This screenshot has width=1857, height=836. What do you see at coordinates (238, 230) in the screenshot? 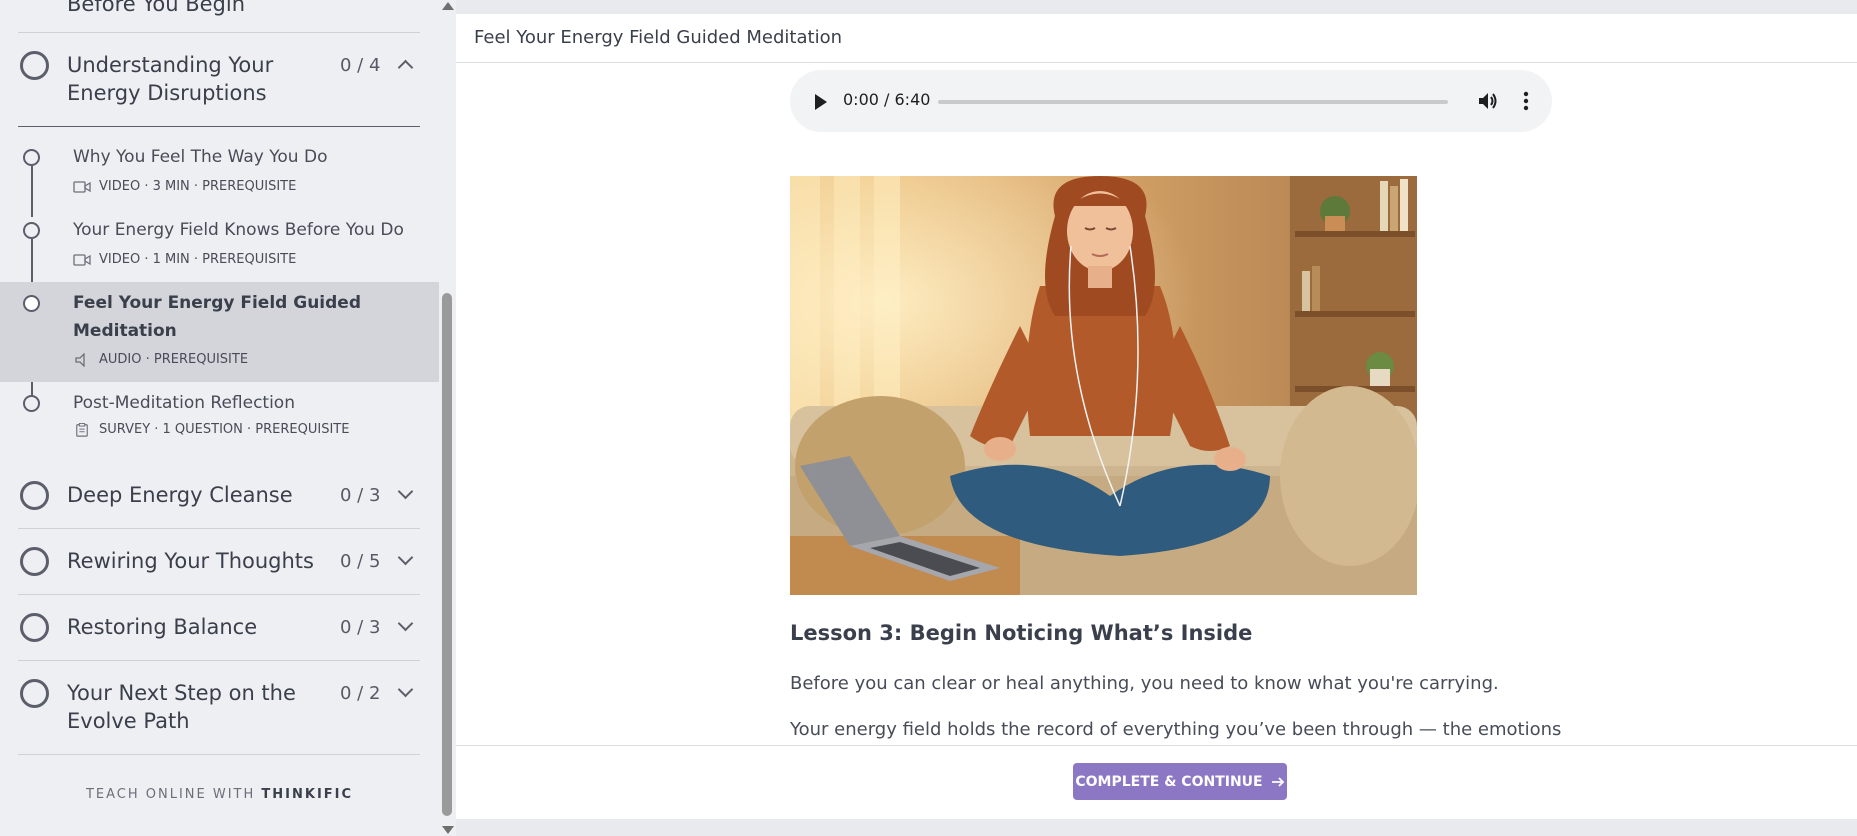
I see `lesson-title: Your Energy Field Knows Before You Do` at bounding box center [238, 230].